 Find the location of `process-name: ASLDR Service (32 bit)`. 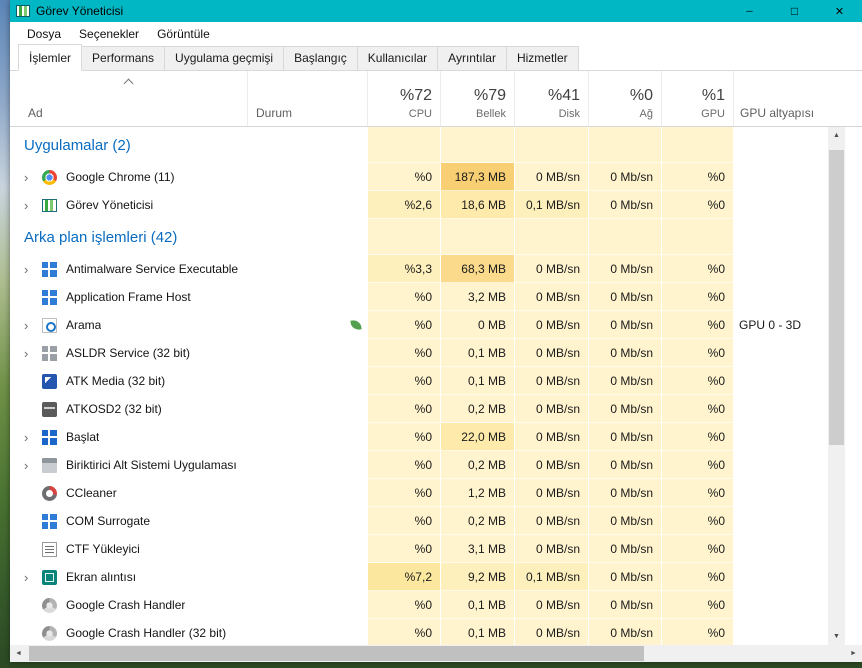

process-name: ASLDR Service (32 bit) is located at coordinates (128, 353).